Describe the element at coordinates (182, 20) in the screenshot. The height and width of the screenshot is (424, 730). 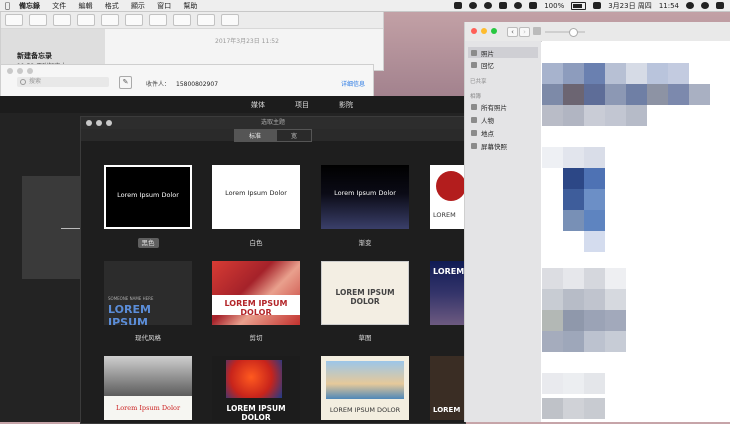
I see `lock-button` at that location.